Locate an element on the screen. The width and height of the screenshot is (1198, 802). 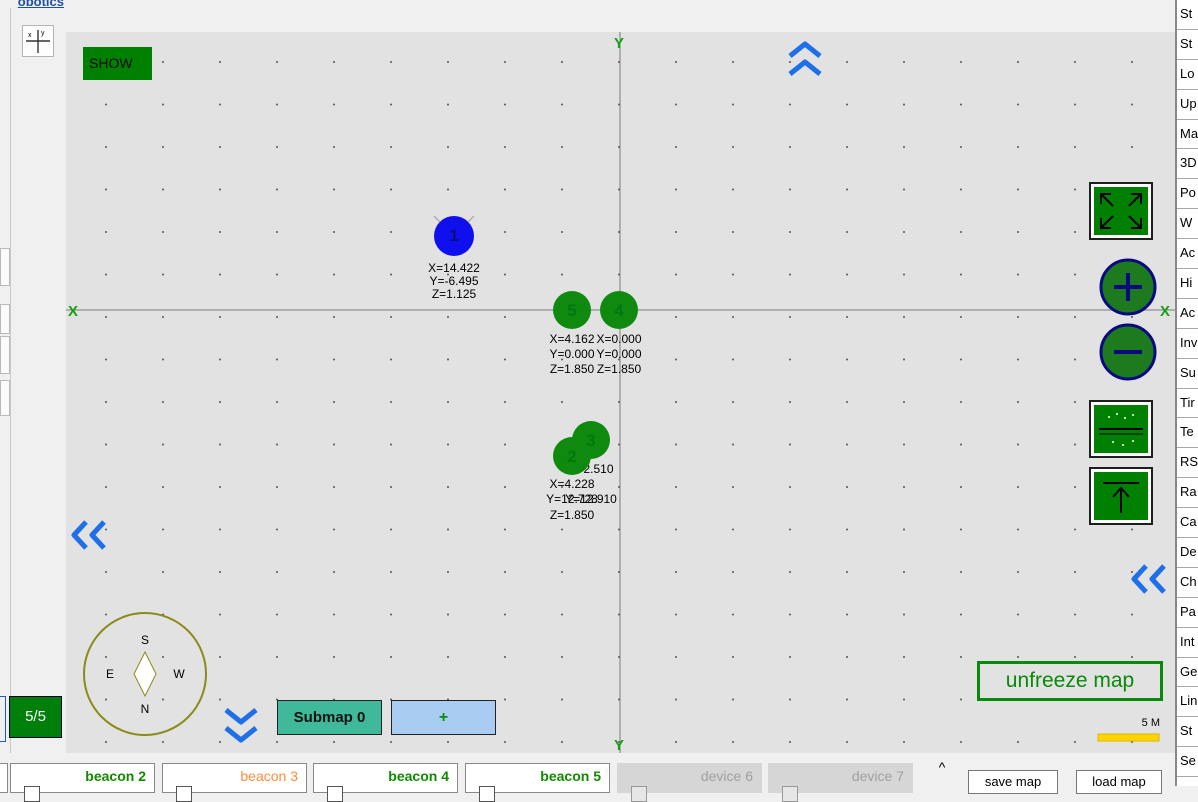
beacon-tab: beacon 5 is located at coordinates (537, 782).